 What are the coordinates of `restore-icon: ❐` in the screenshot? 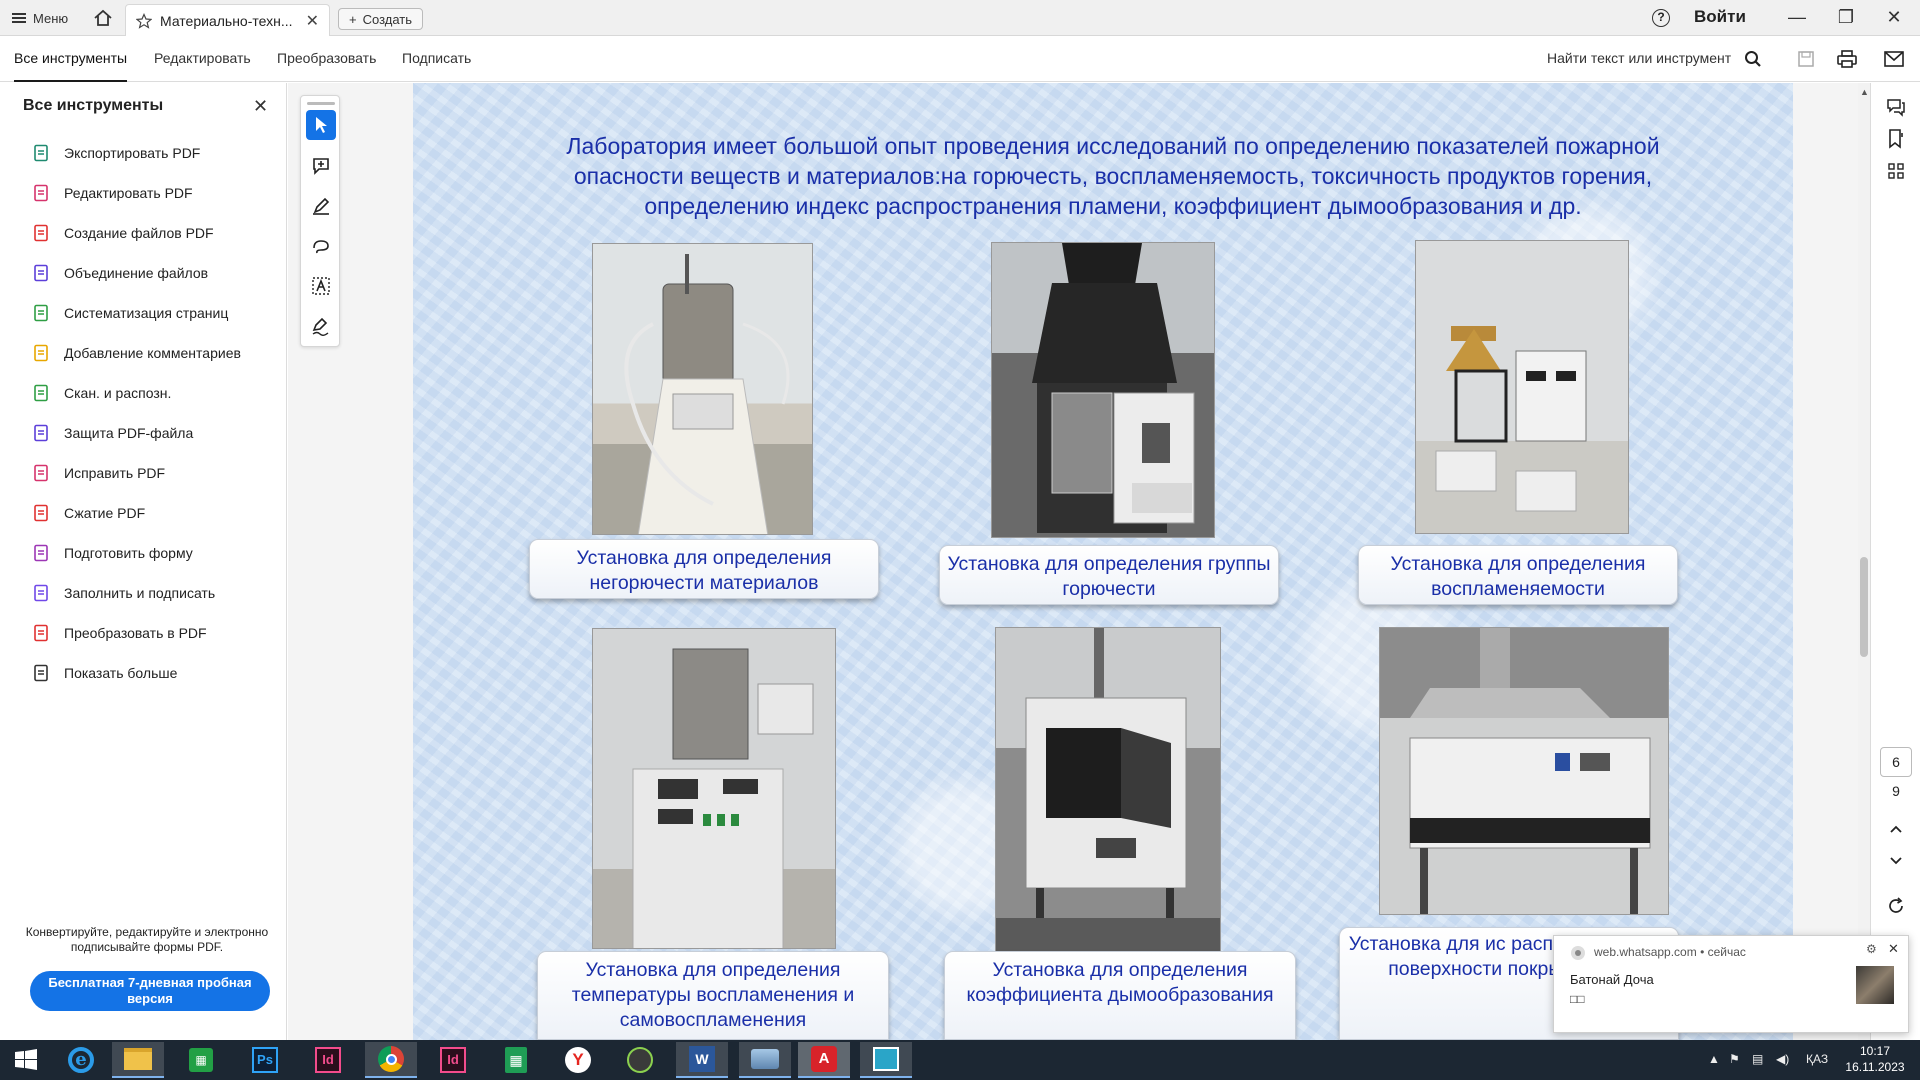 It's located at (1846, 18).